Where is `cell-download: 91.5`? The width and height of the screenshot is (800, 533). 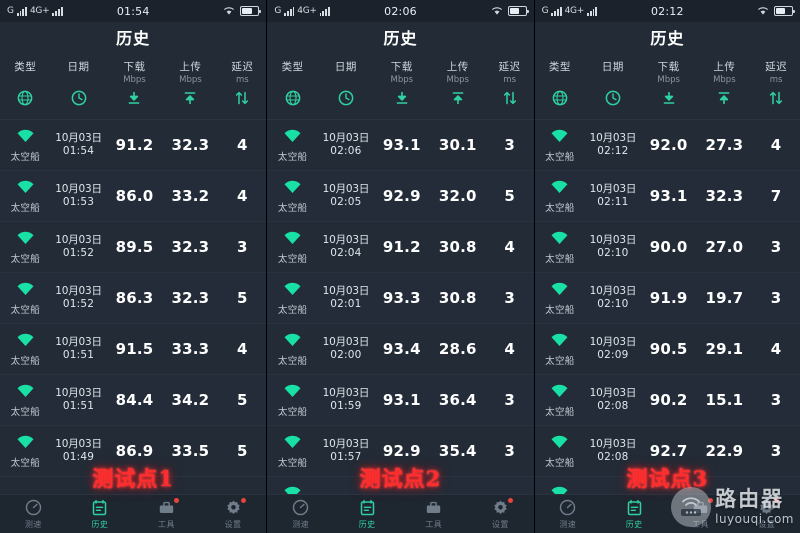 cell-download: 91.5 is located at coordinates (135, 349).